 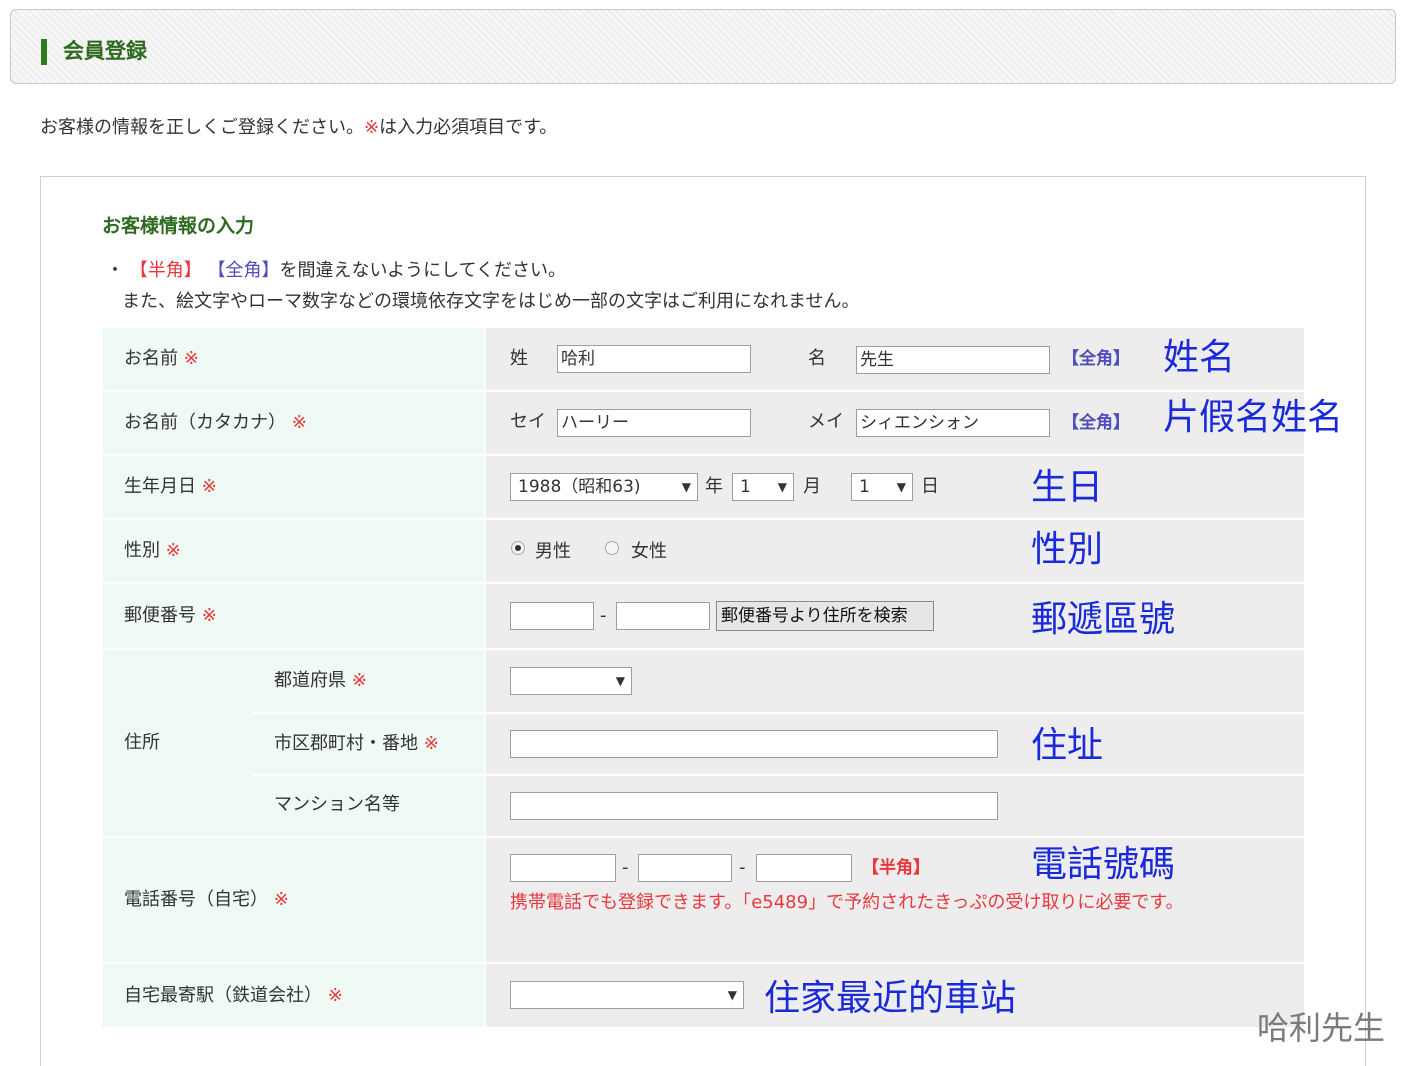 What do you see at coordinates (468, 127) in the screenshot?
I see `intro-text-tail: は入力必須項目です。` at bounding box center [468, 127].